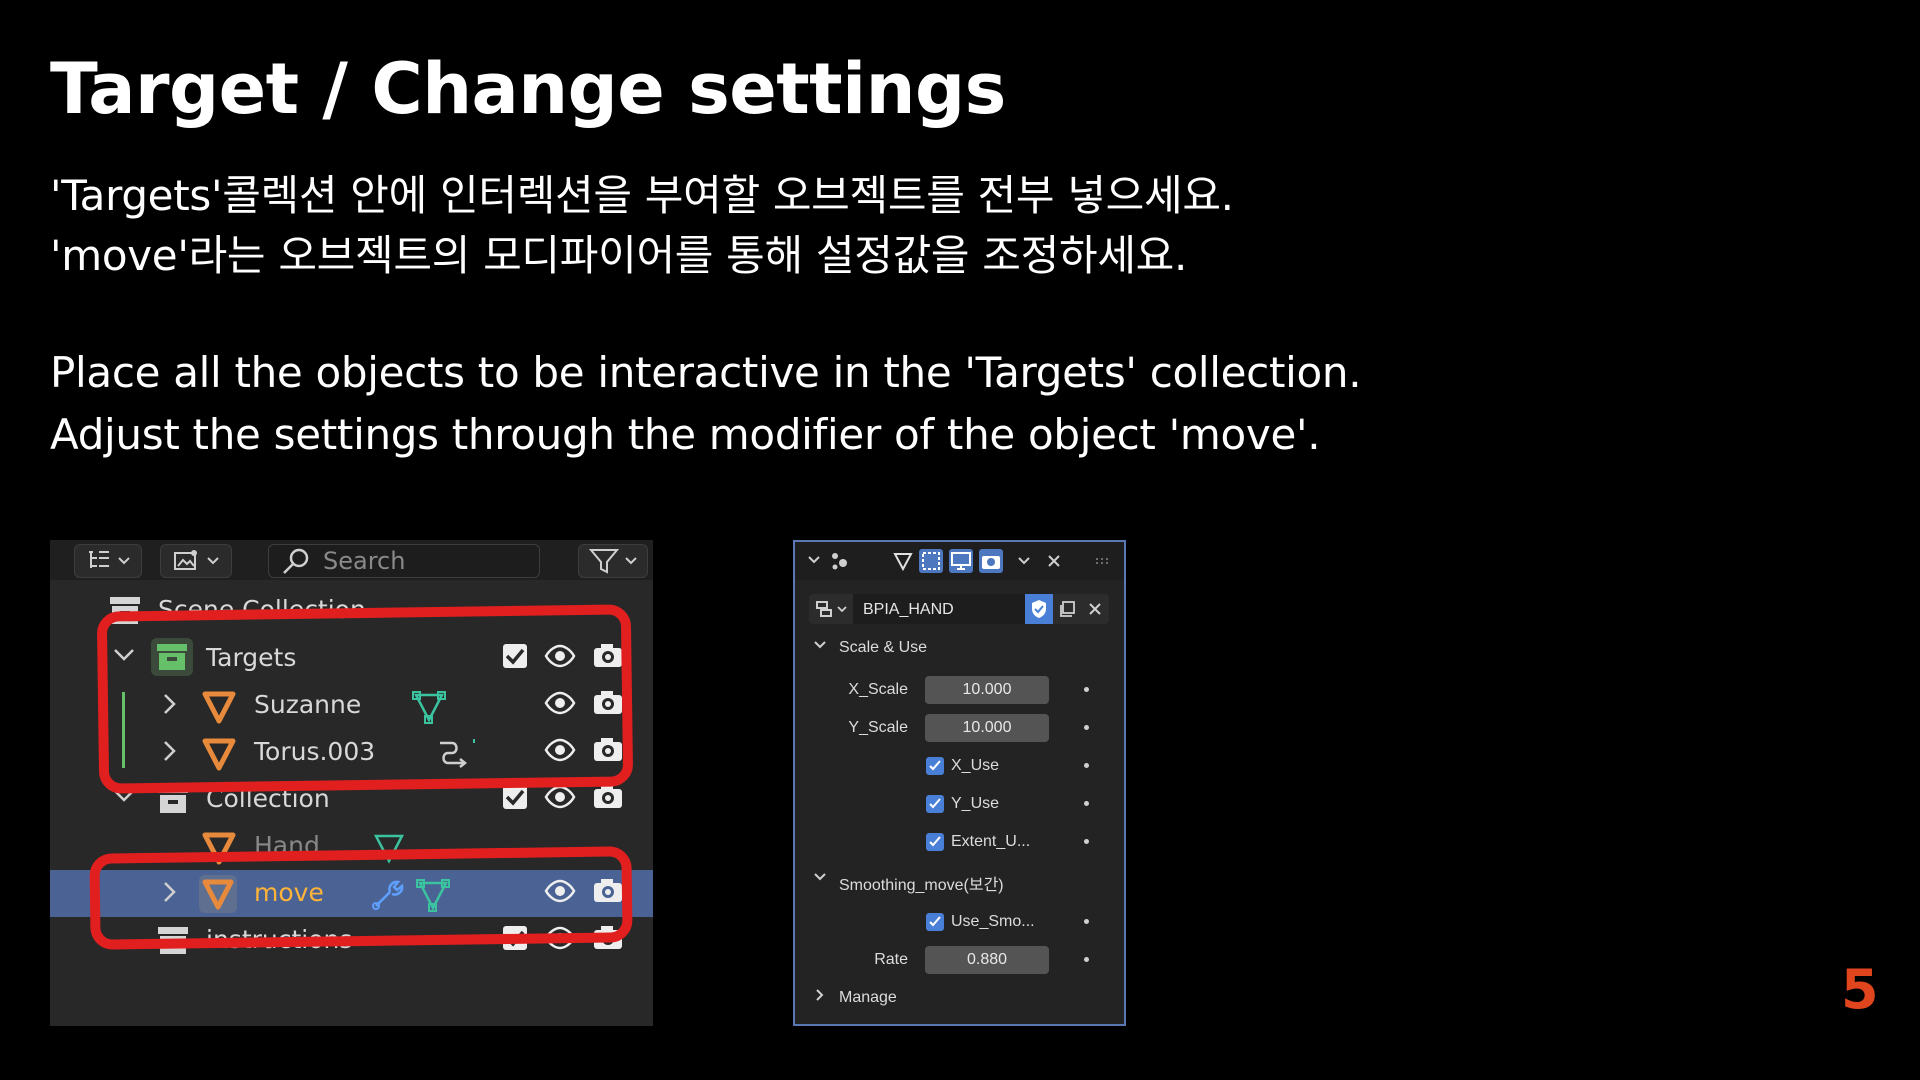  What do you see at coordinates (351, 893) in the screenshot?
I see `tree-row-move: move` at bounding box center [351, 893].